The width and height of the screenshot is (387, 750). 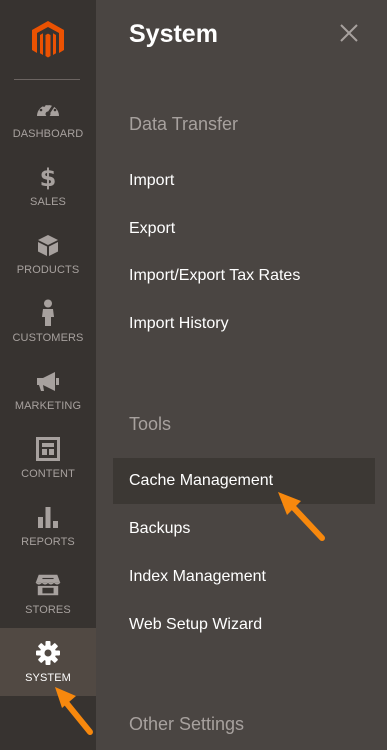 What do you see at coordinates (48, 406) in the screenshot?
I see `nav-label-marketing: MARKETING` at bounding box center [48, 406].